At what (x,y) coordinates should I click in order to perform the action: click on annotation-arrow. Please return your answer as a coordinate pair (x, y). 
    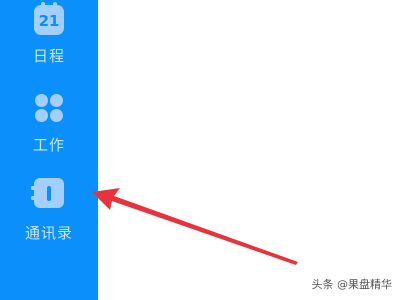
    Looking at the image, I should click on (195, 226).